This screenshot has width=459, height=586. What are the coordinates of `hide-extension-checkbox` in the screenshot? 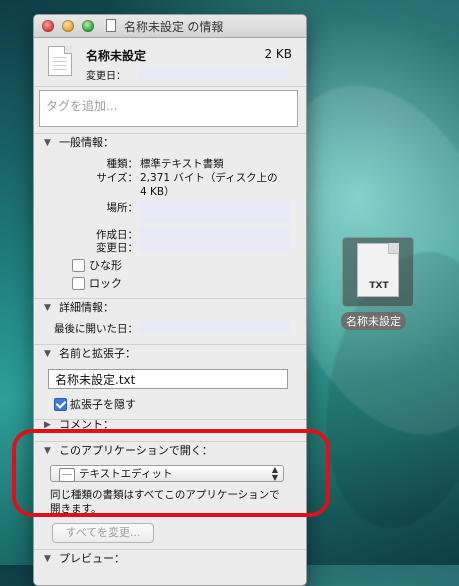 It's located at (60, 404).